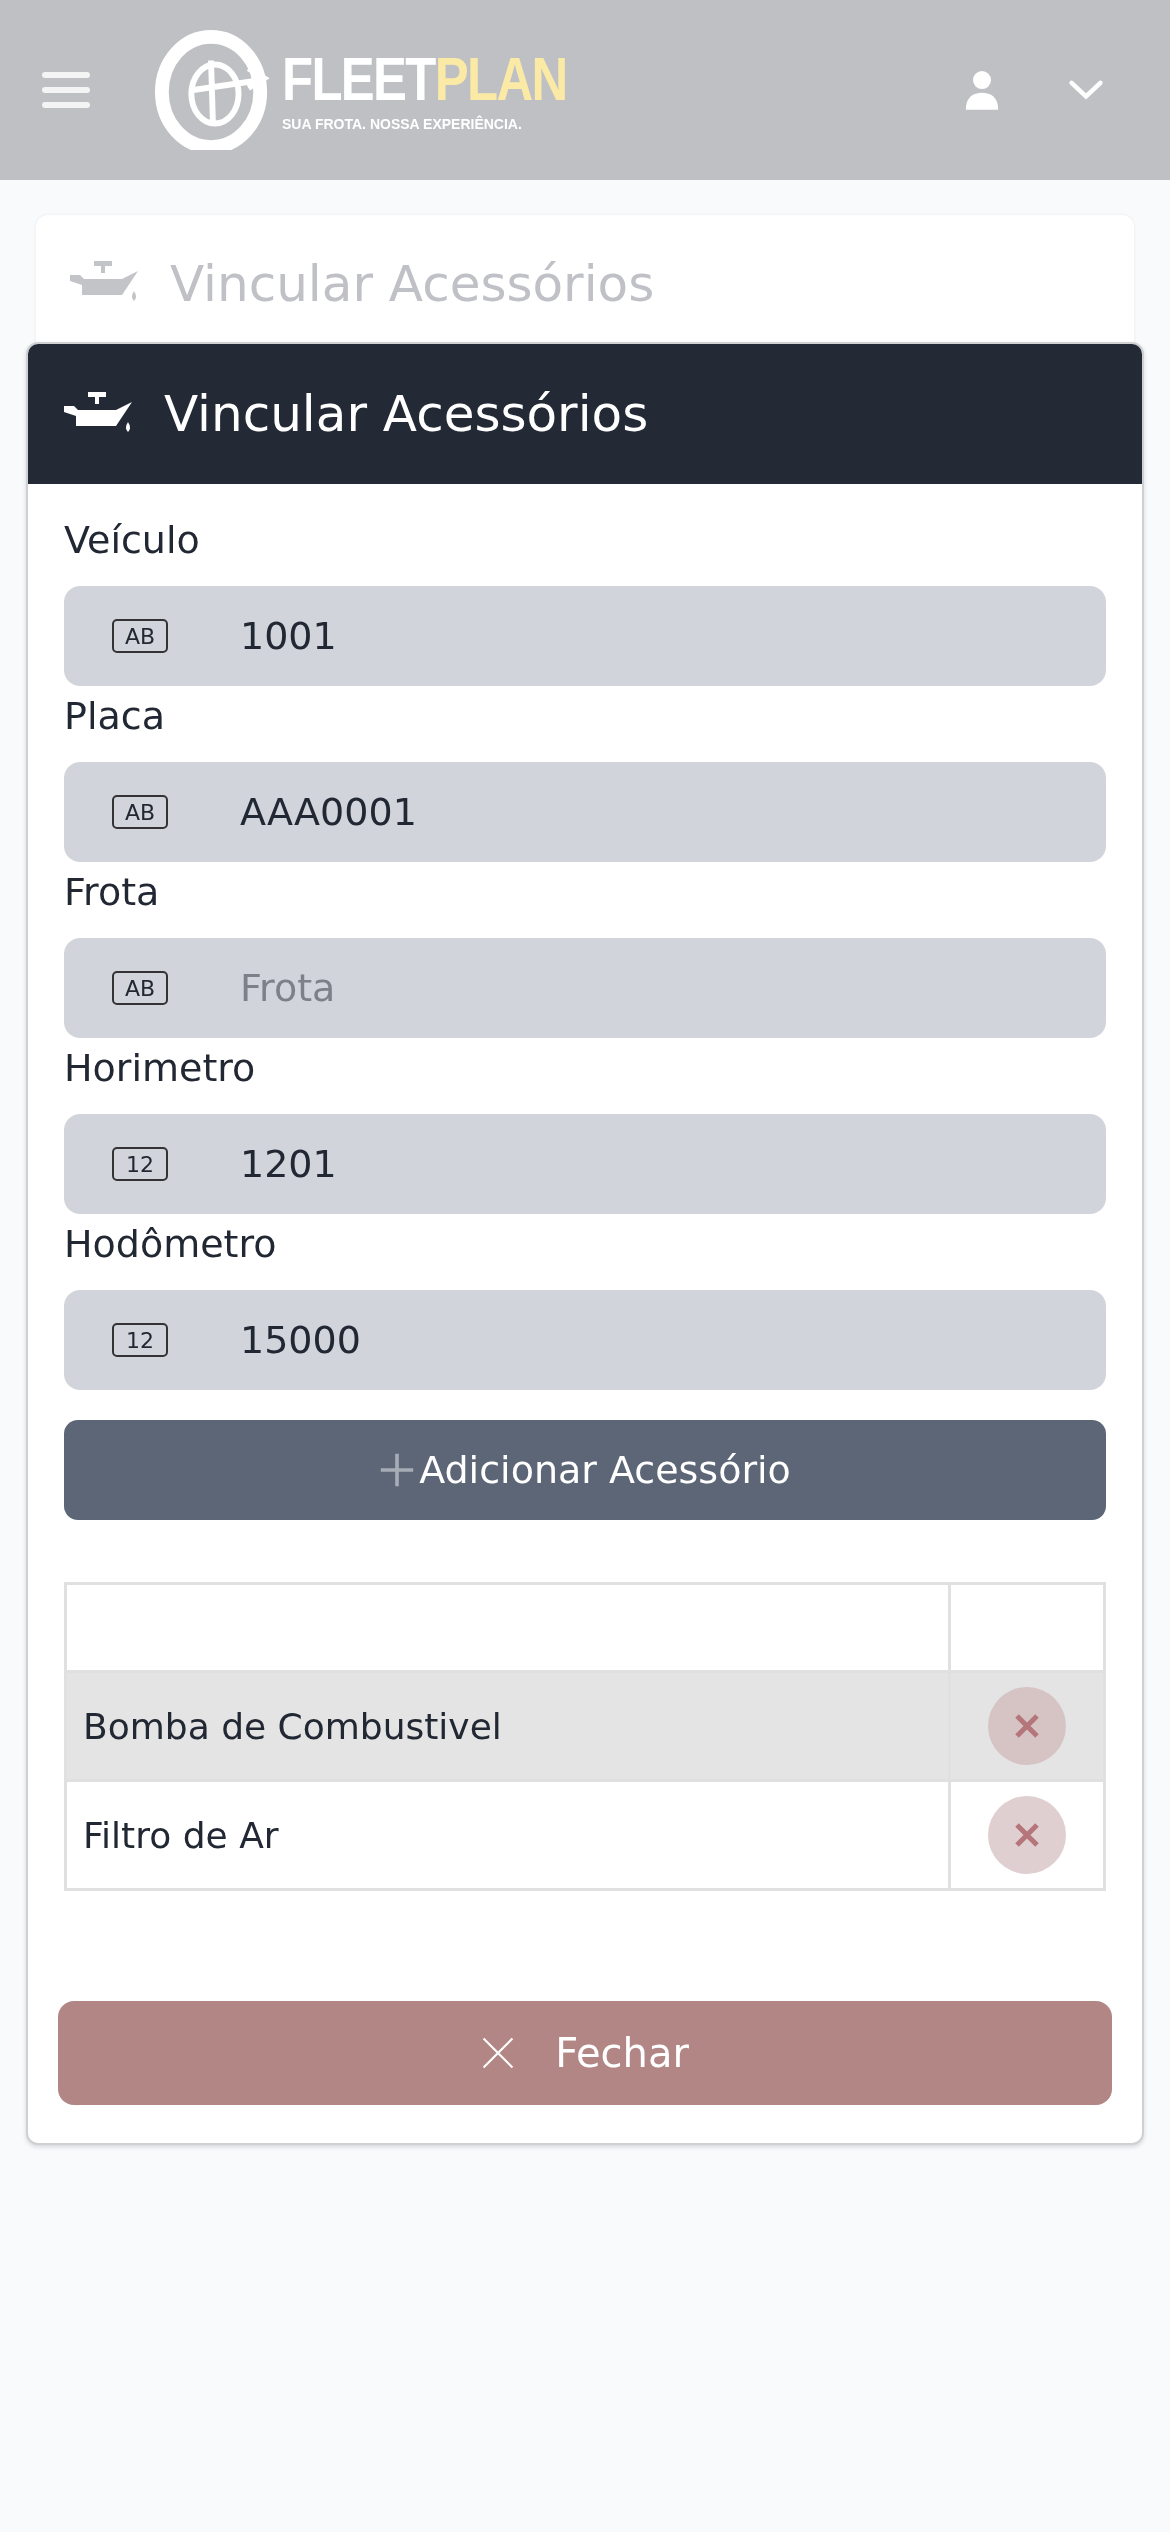 This screenshot has height=2532, width=1170. Describe the element at coordinates (112, 892) in the screenshot. I see `field-label: Frota` at that location.